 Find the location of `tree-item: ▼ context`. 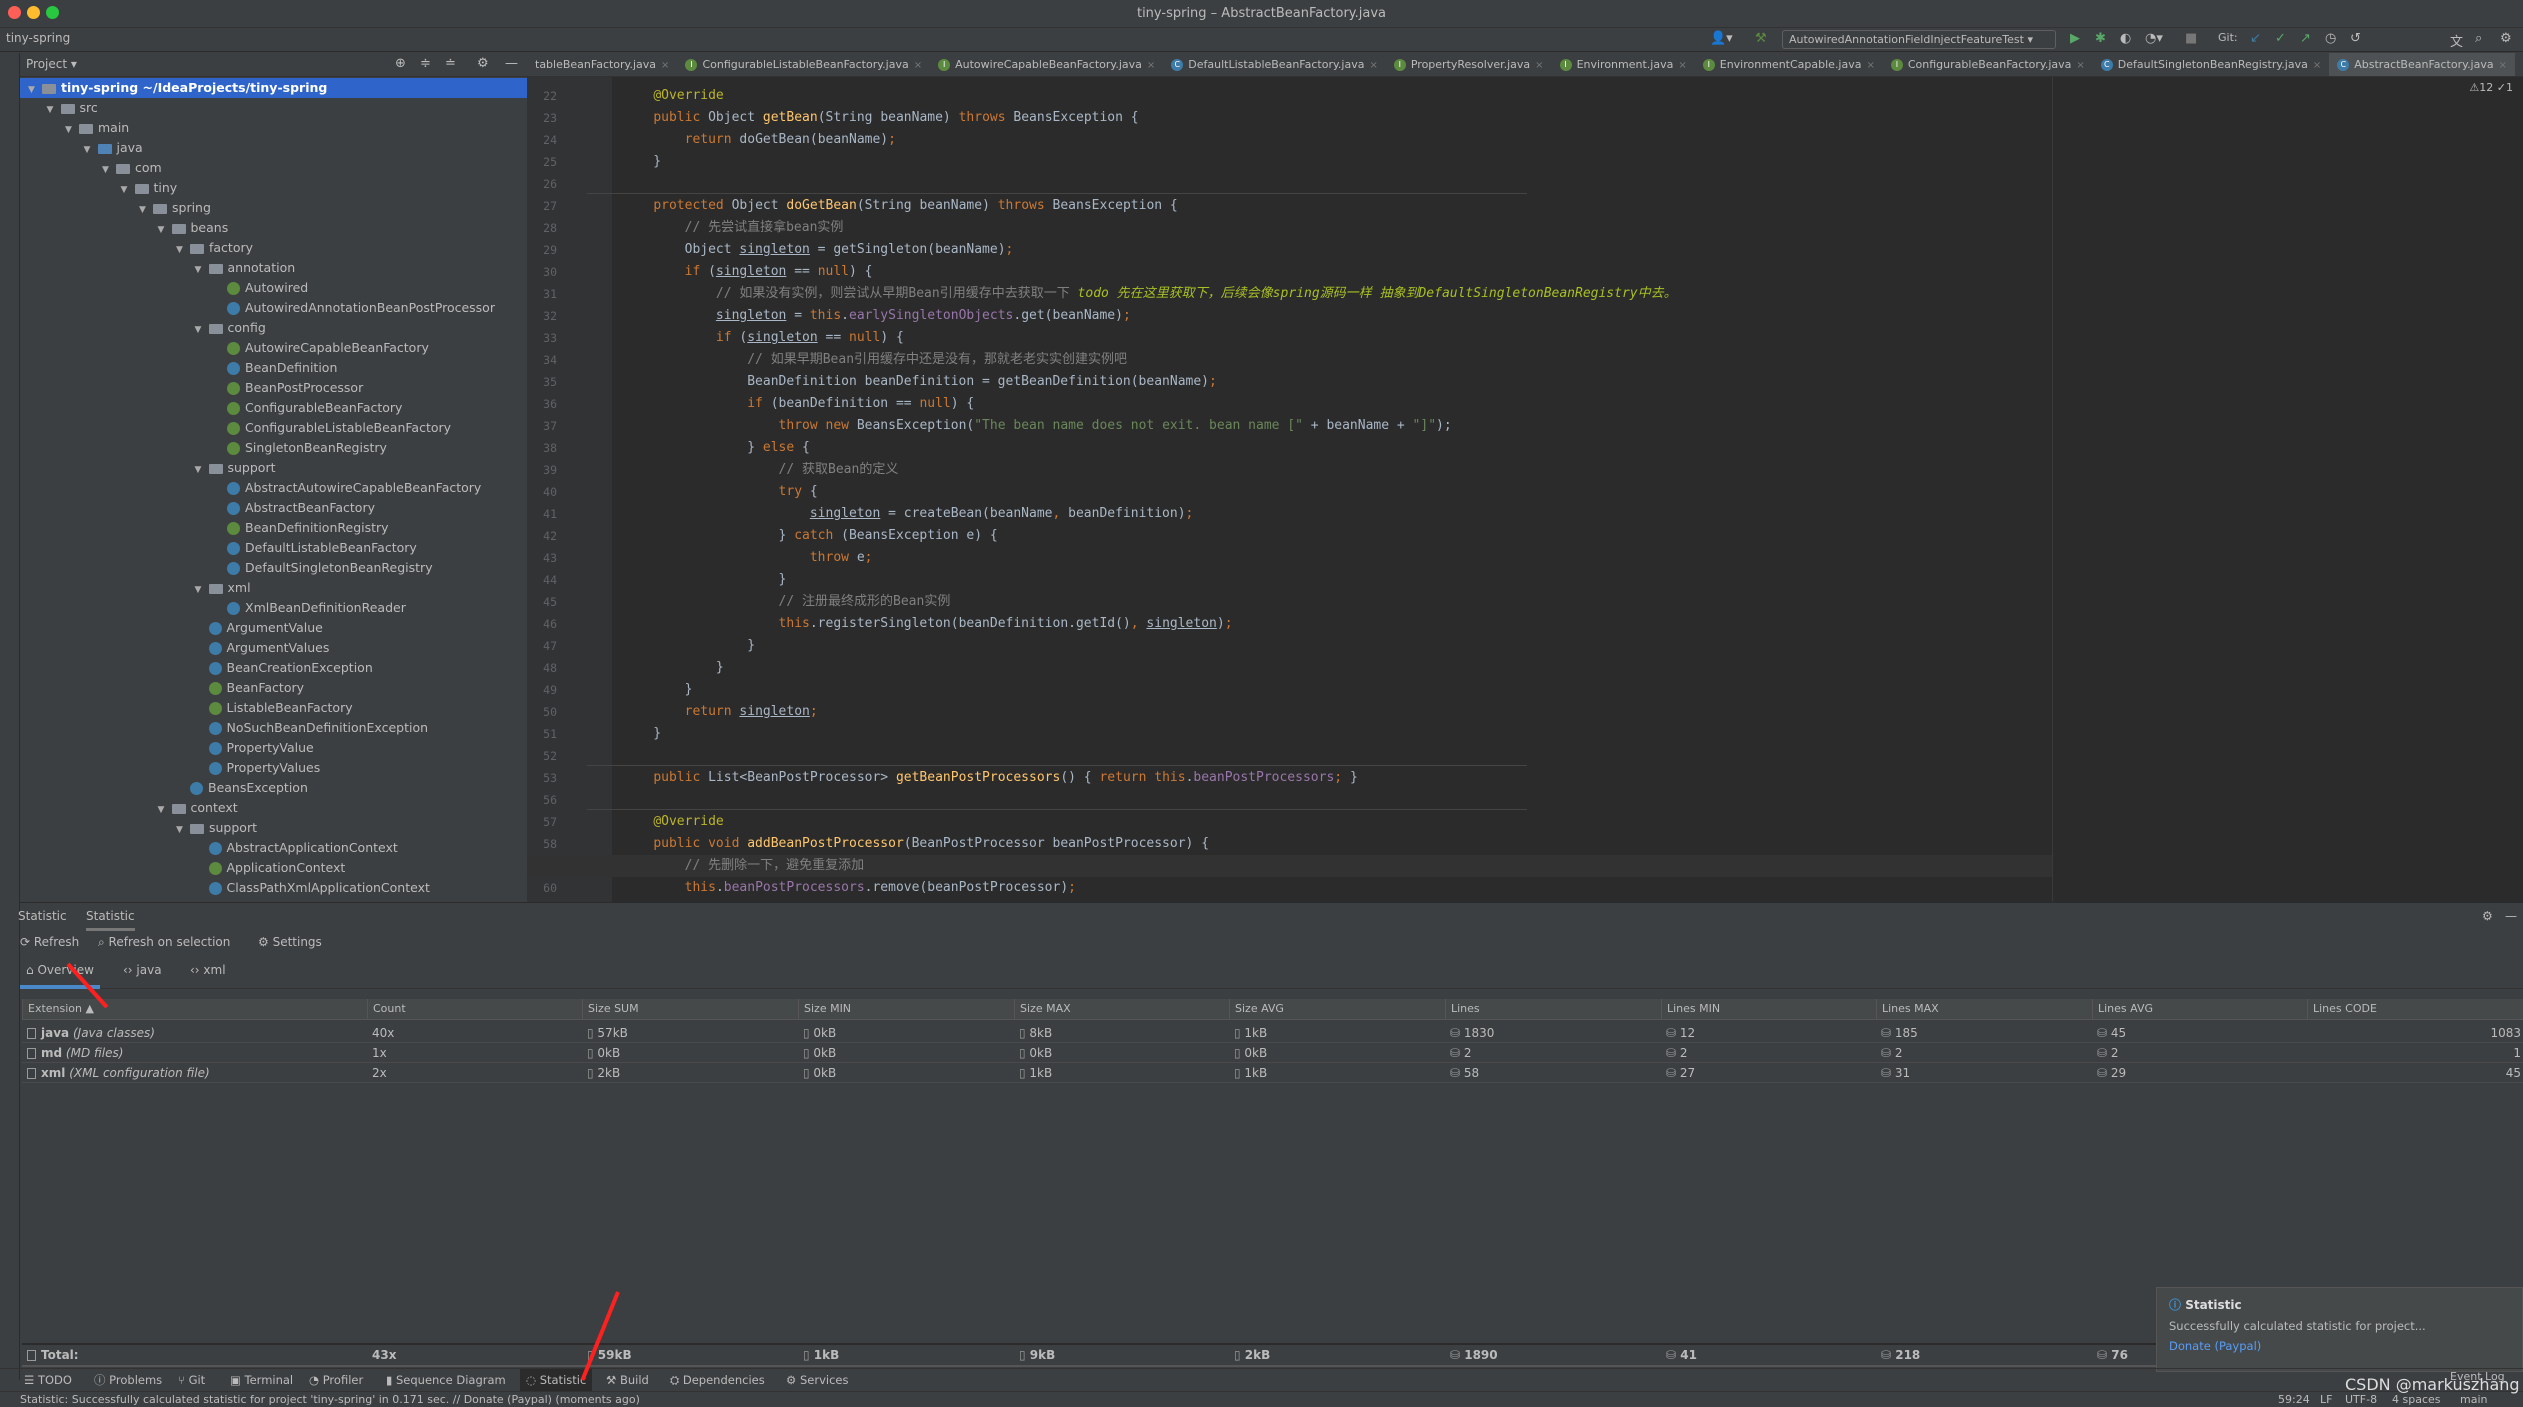

tree-item: ▼ context is located at coordinates (273, 808).